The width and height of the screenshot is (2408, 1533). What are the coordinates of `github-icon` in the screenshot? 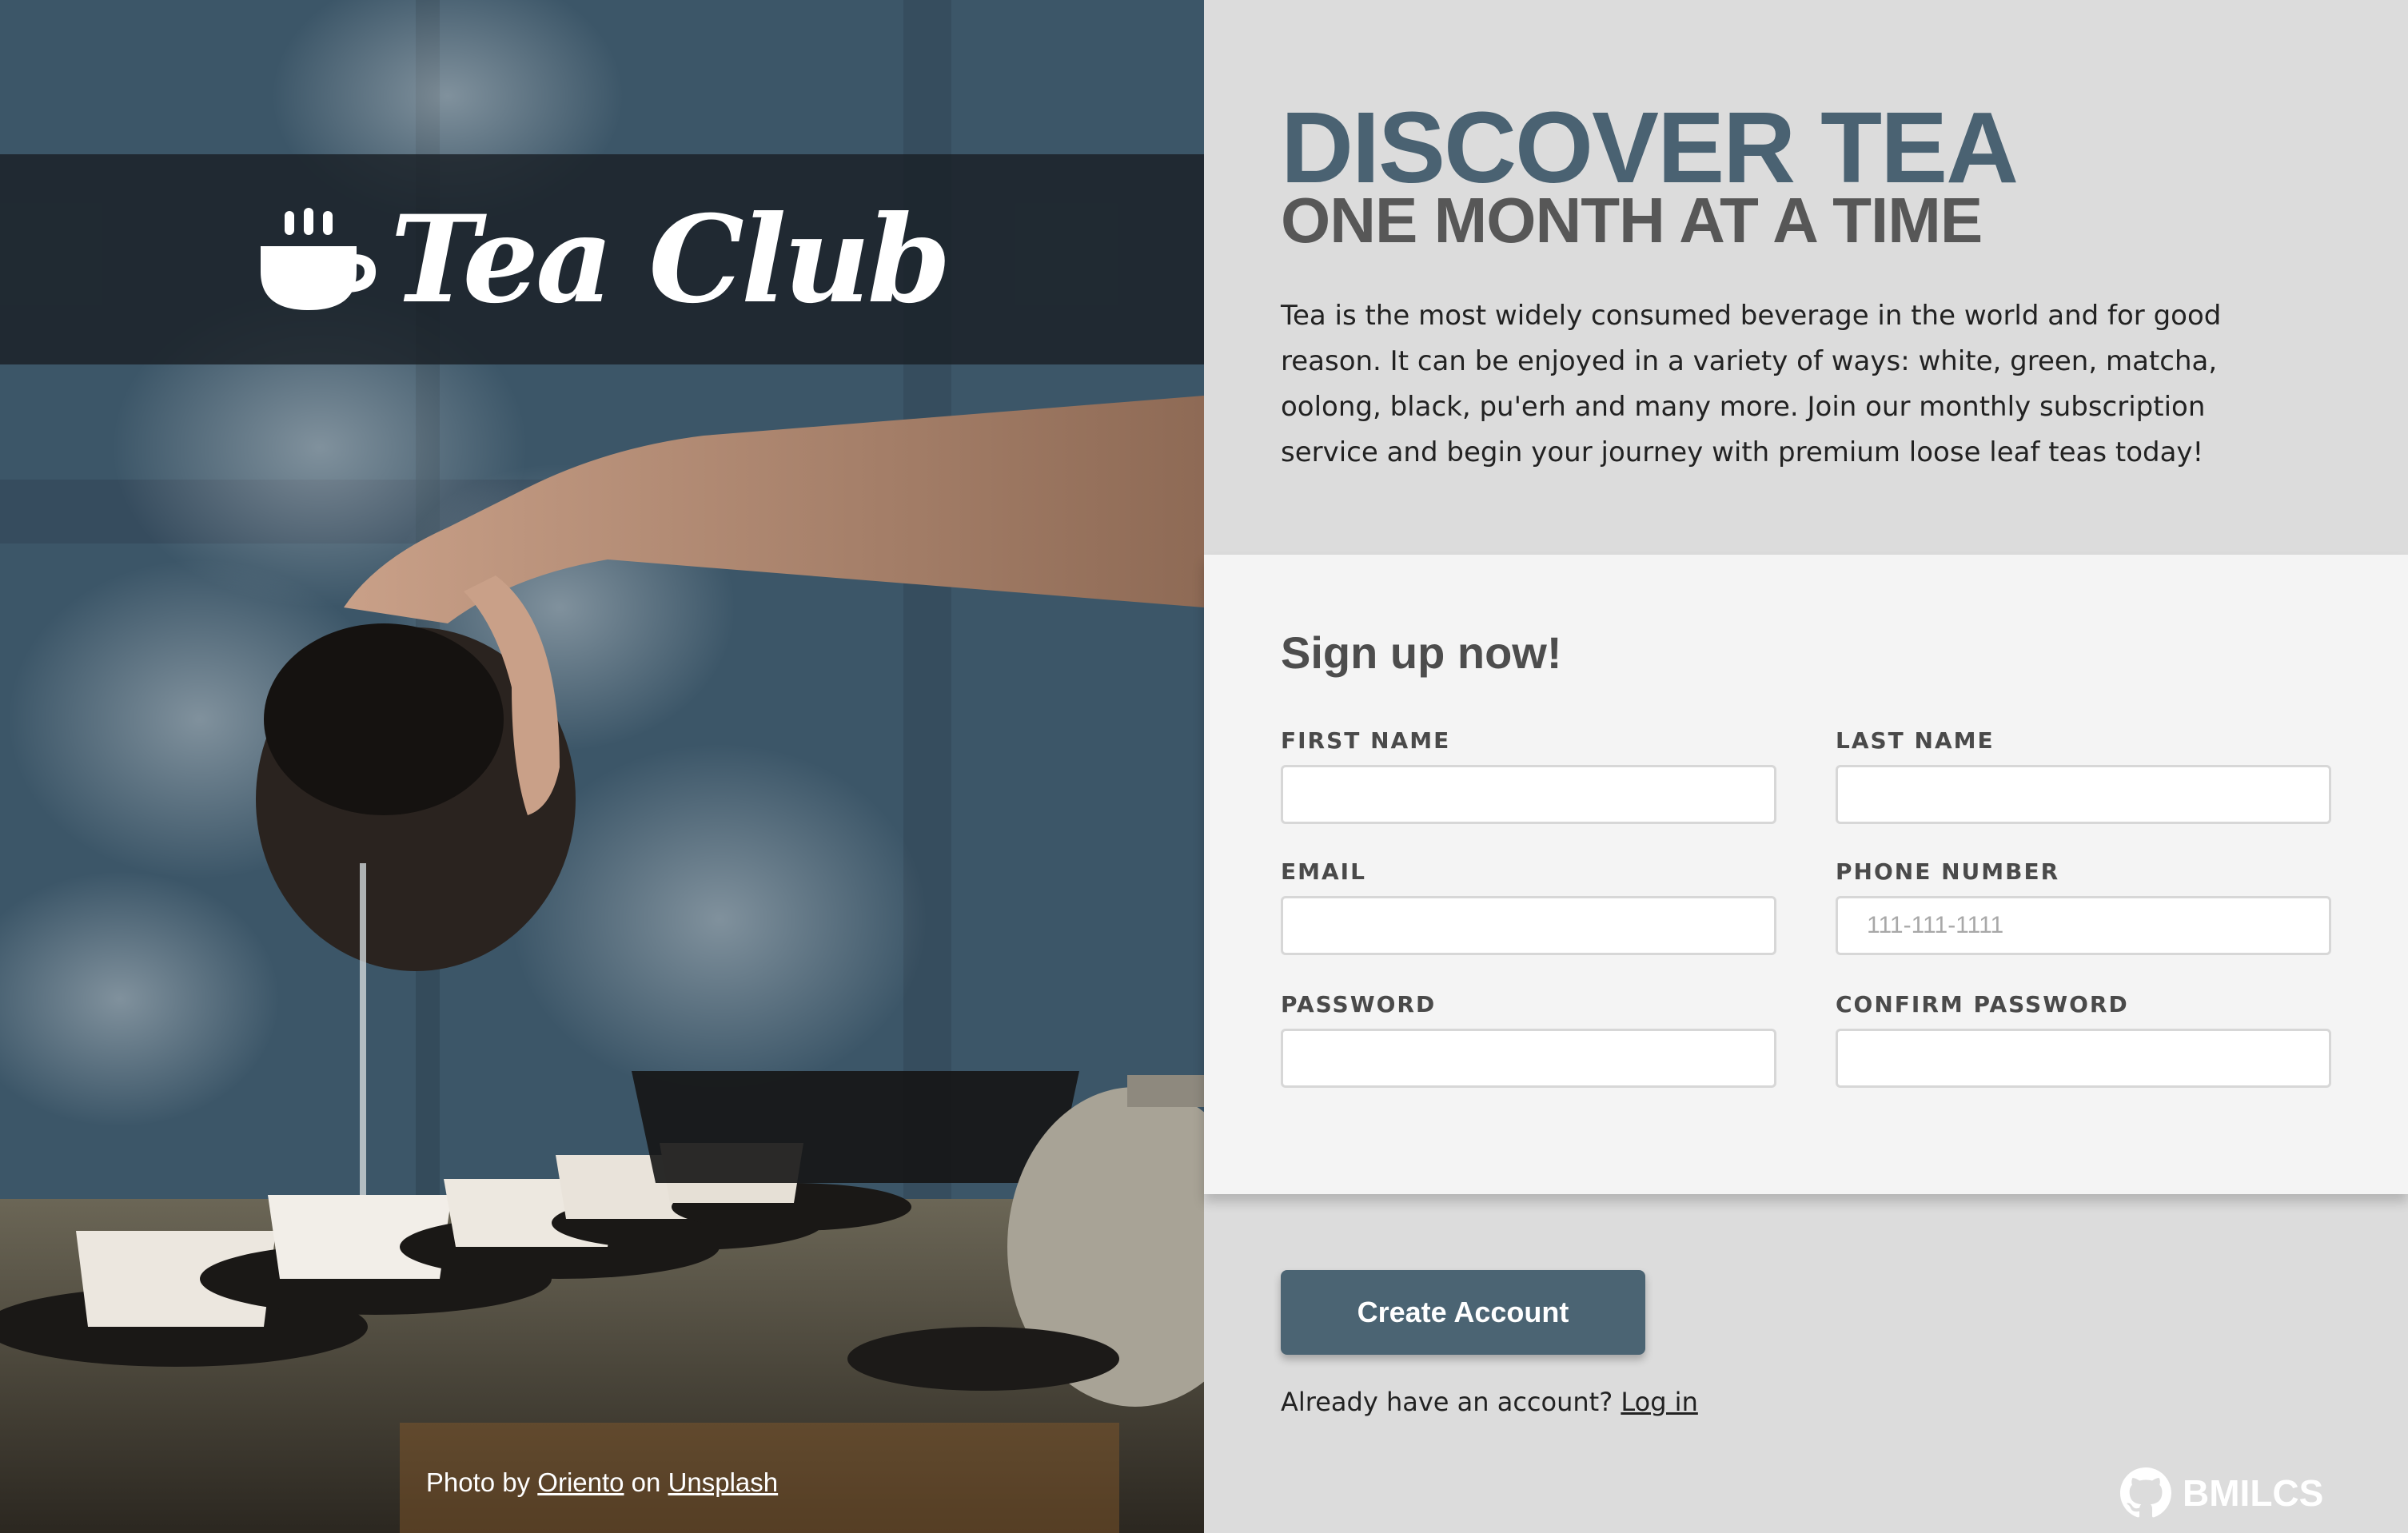 It's located at (2145, 1492).